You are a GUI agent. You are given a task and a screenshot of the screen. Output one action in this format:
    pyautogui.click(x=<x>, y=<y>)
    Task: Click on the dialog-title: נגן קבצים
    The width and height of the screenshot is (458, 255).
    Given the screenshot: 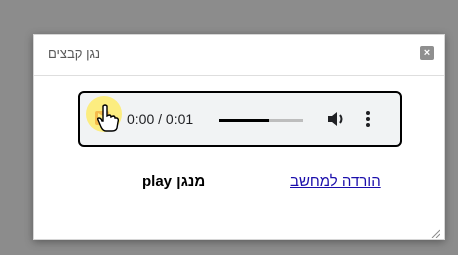 What is the action you would take?
    pyautogui.click(x=74, y=53)
    